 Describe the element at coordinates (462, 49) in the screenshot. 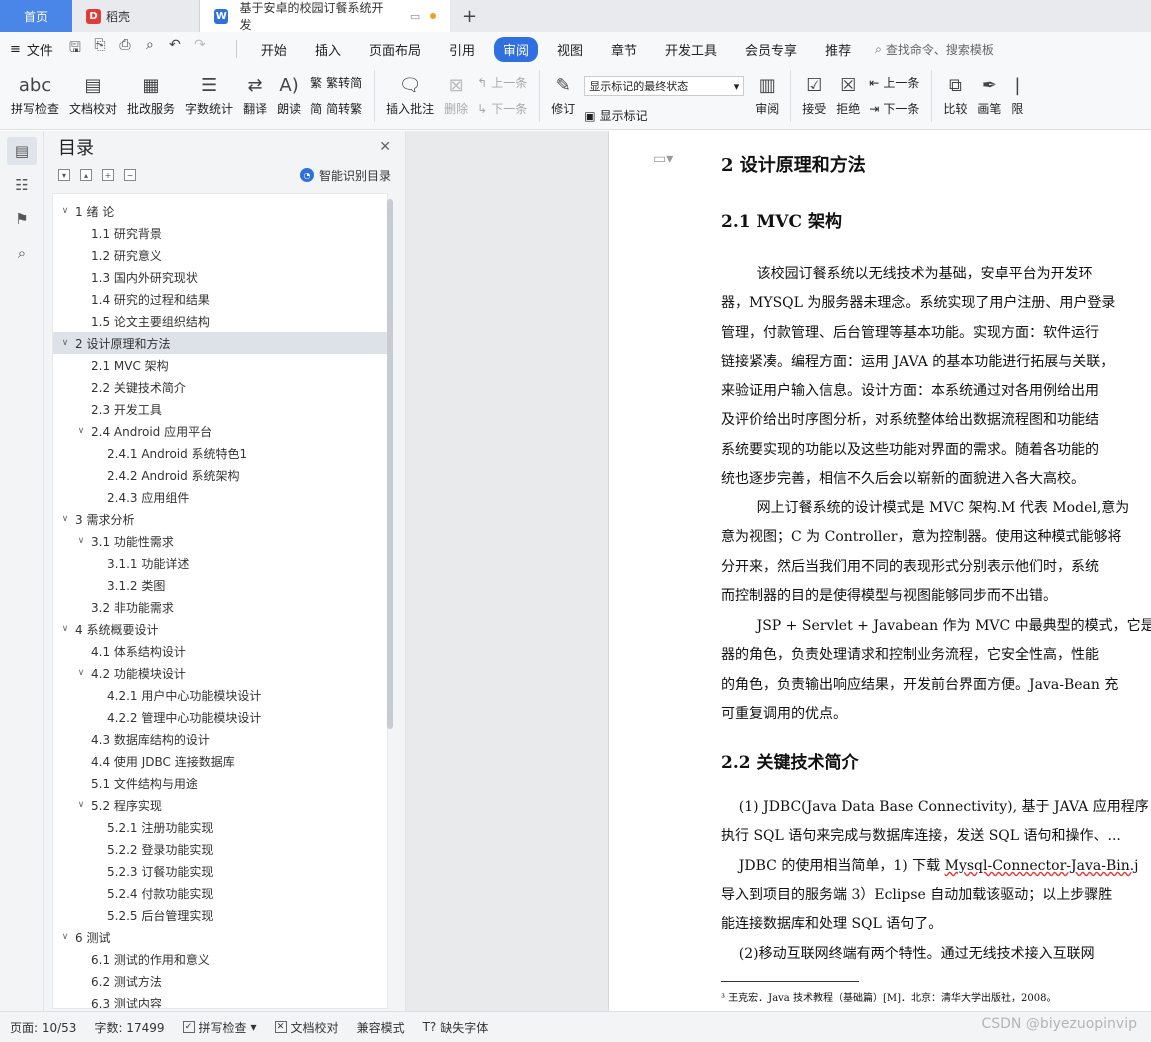

I see `menu-references: 引用` at that location.